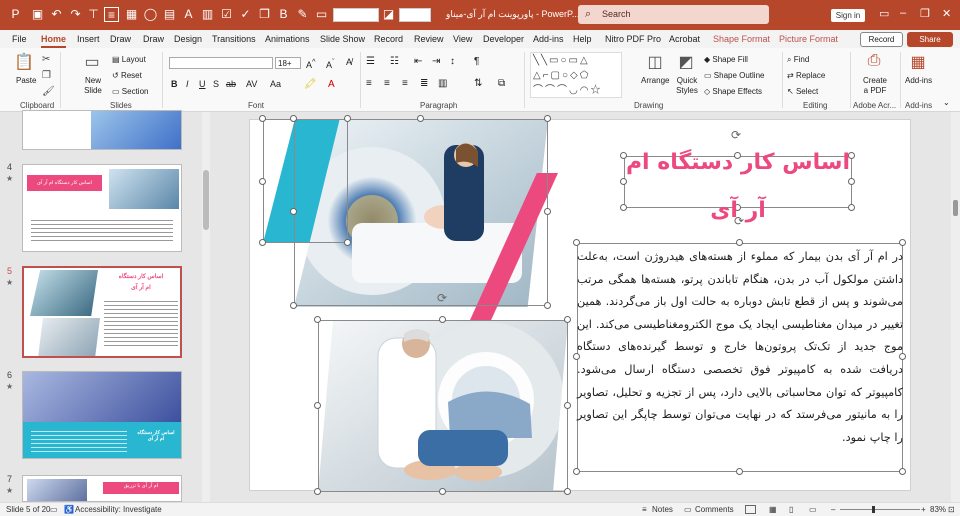 This screenshot has width=960, height=516. Describe the element at coordinates (37, 14) in the screenshot. I see `save-icon: ▣` at that location.